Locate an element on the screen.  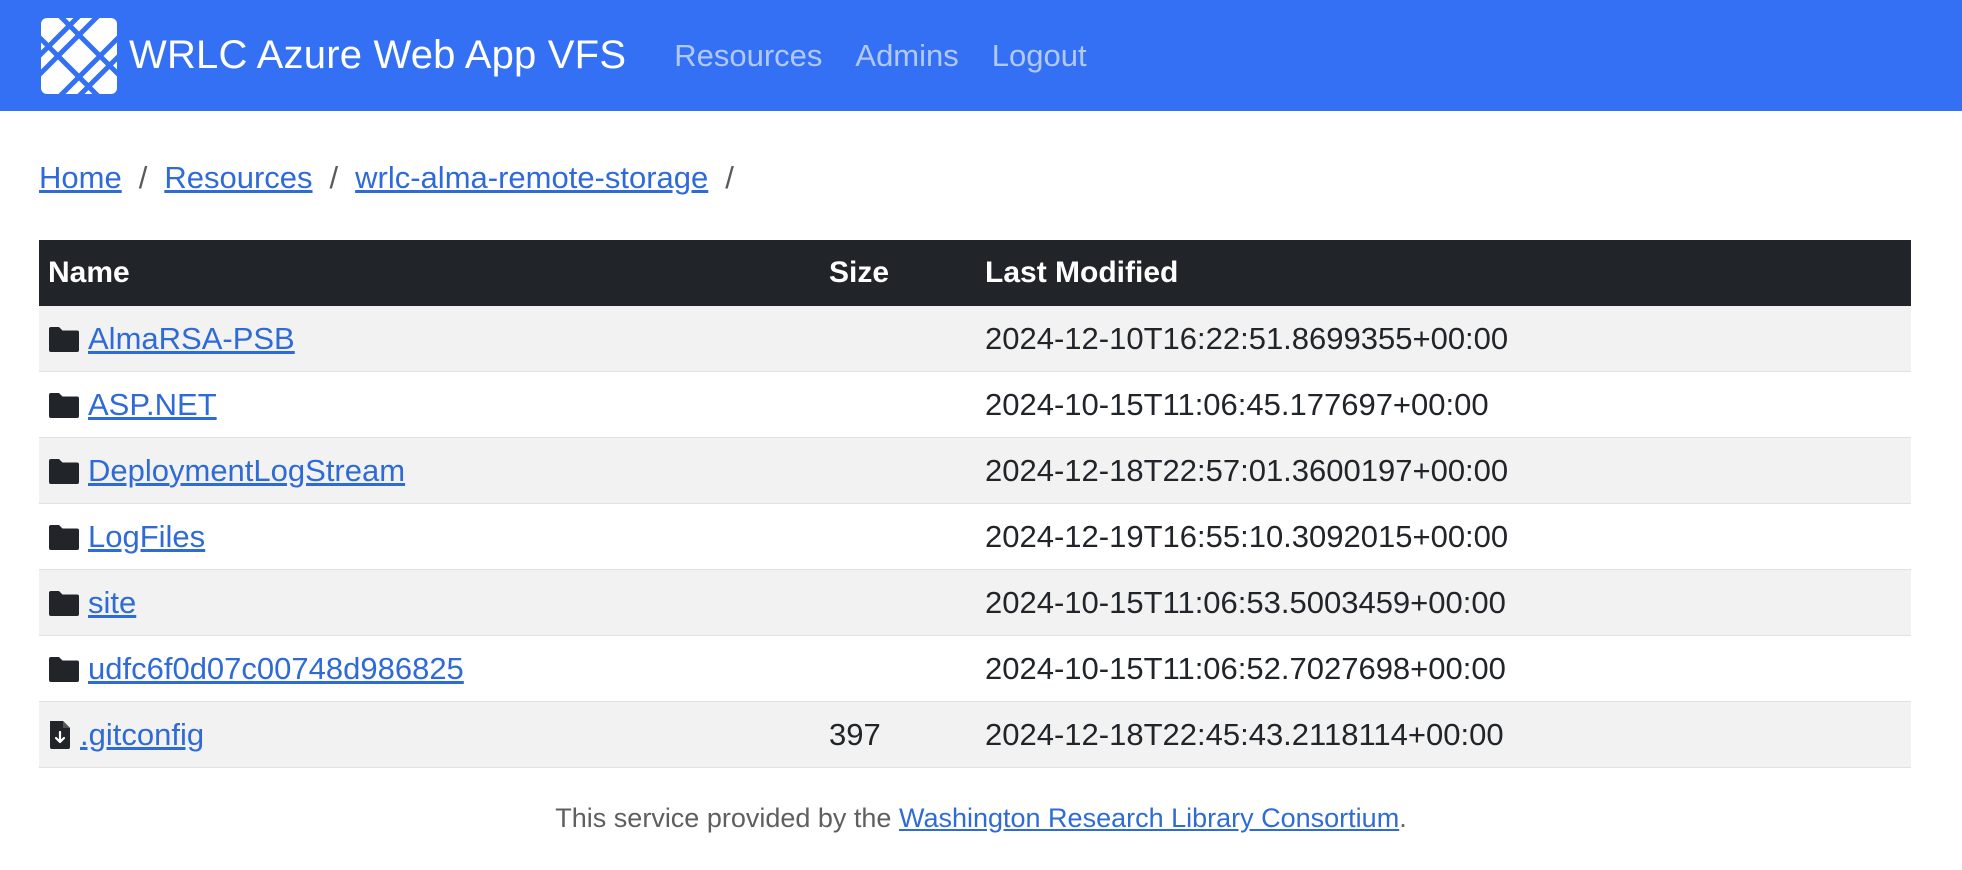
item-link: .gitconfig is located at coordinates (142, 735).